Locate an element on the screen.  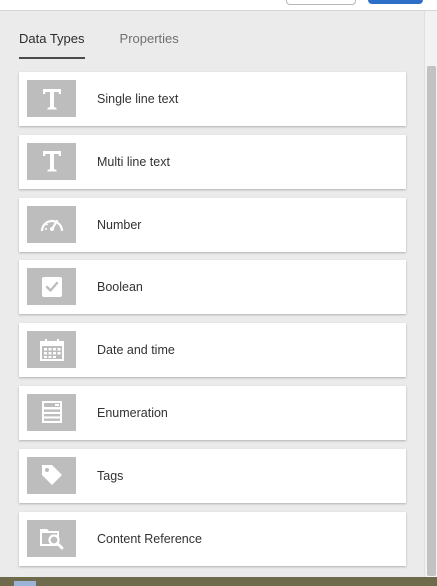
tag-icon is located at coordinates (51, 475).